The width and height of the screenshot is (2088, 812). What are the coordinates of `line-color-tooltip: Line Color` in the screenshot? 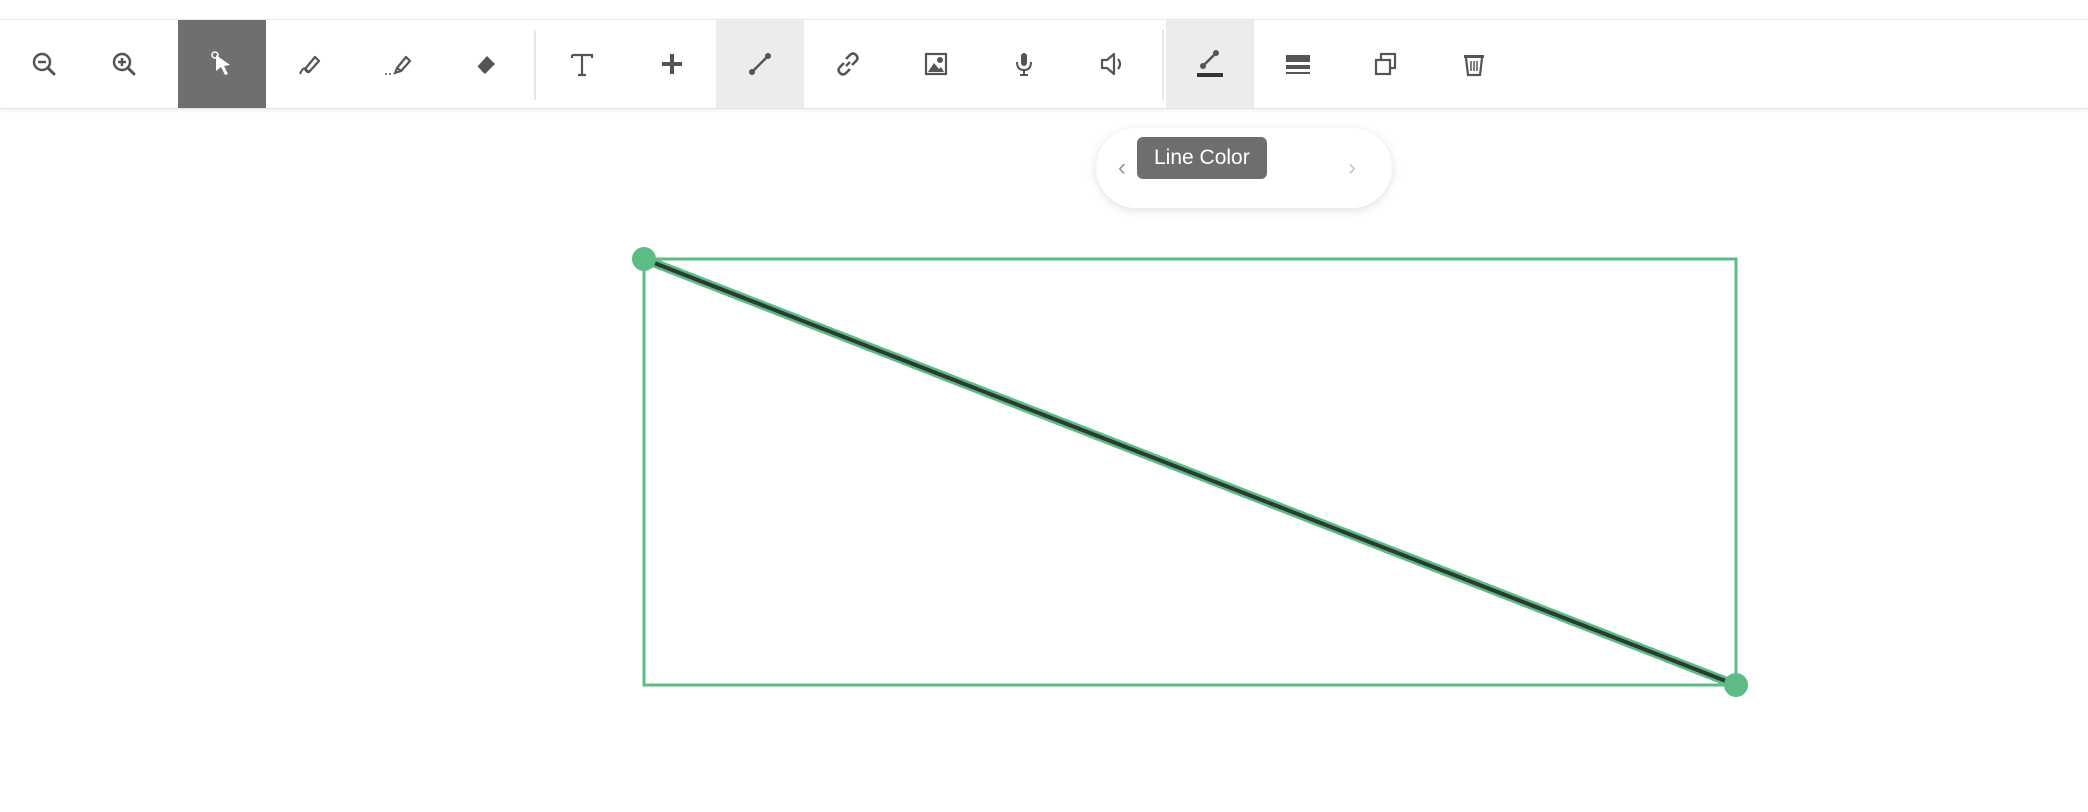 It's located at (1202, 158).